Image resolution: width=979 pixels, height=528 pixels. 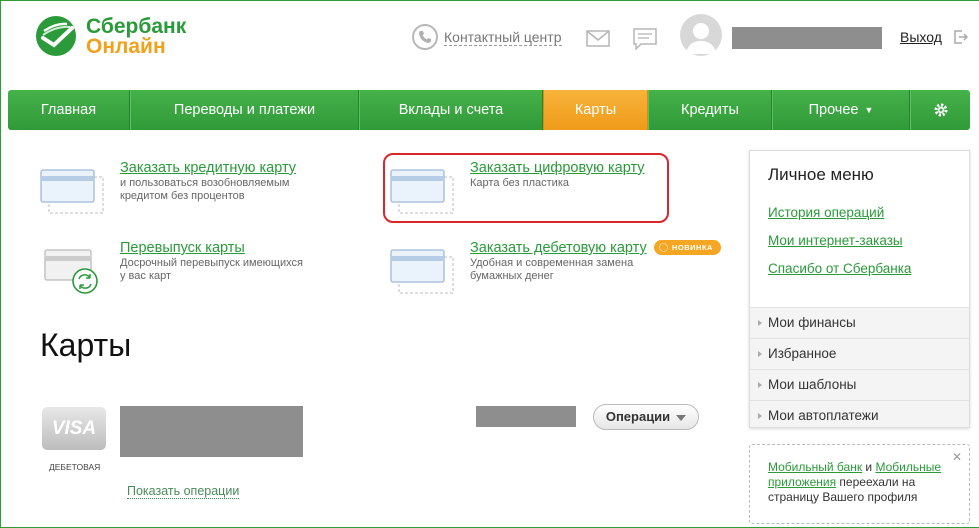 What do you see at coordinates (826, 212) in the screenshot?
I see `history-link: История операций` at bounding box center [826, 212].